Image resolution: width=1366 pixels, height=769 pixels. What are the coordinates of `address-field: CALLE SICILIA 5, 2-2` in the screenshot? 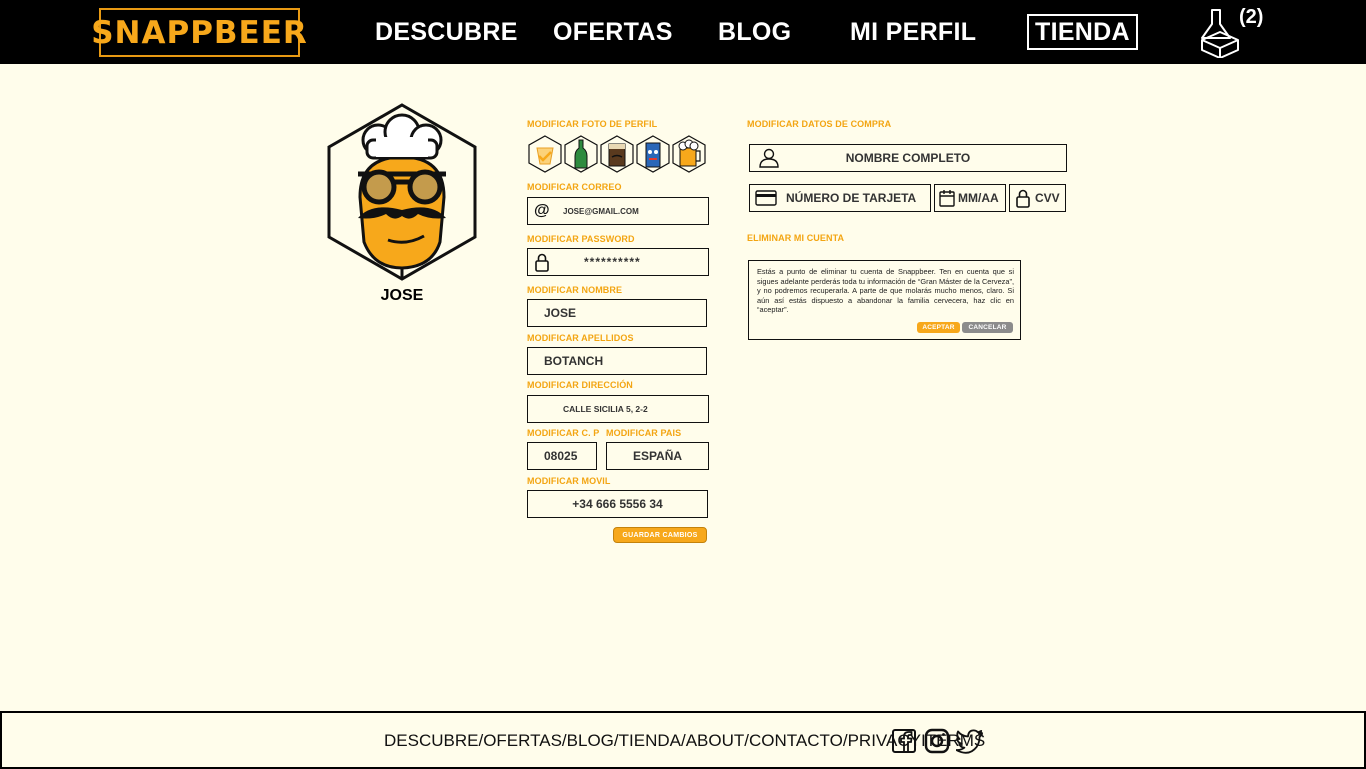 It's located at (618, 409).